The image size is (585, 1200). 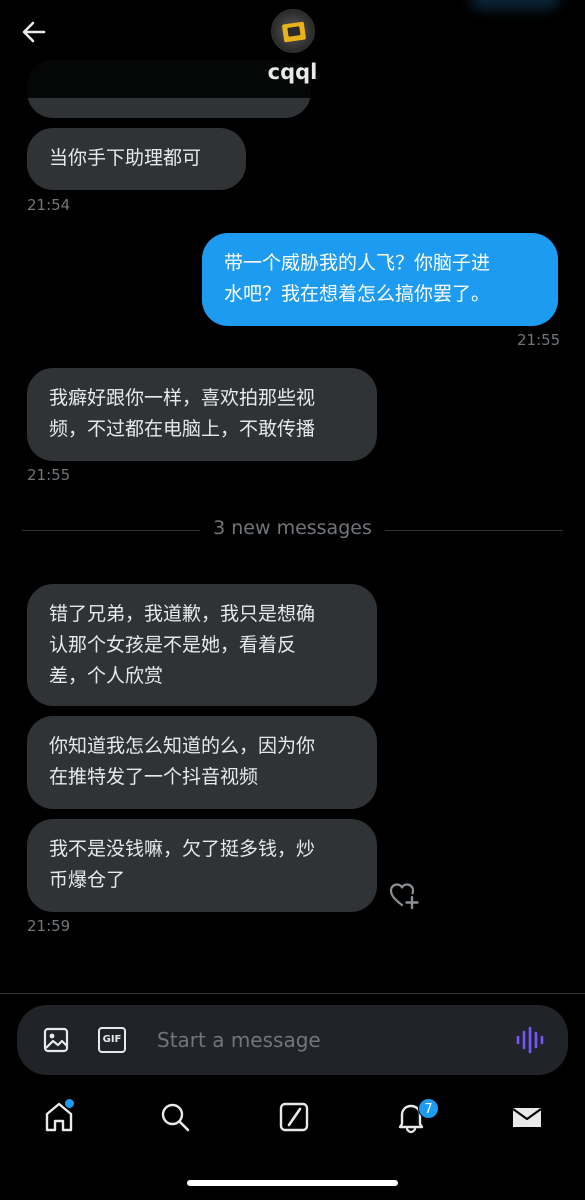 What do you see at coordinates (173, 645) in the screenshot?
I see `message-line: 认那个女孩是不是她，看着反` at bounding box center [173, 645].